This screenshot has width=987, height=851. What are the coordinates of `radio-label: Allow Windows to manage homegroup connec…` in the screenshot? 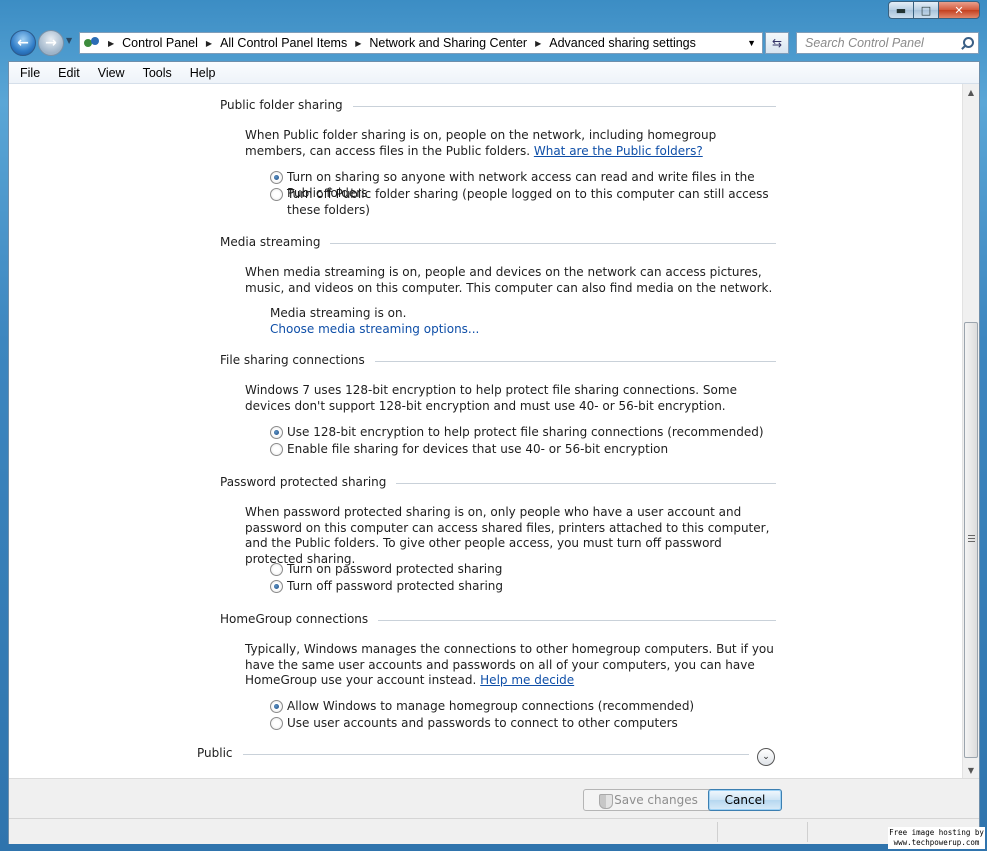 It's located at (491, 706).